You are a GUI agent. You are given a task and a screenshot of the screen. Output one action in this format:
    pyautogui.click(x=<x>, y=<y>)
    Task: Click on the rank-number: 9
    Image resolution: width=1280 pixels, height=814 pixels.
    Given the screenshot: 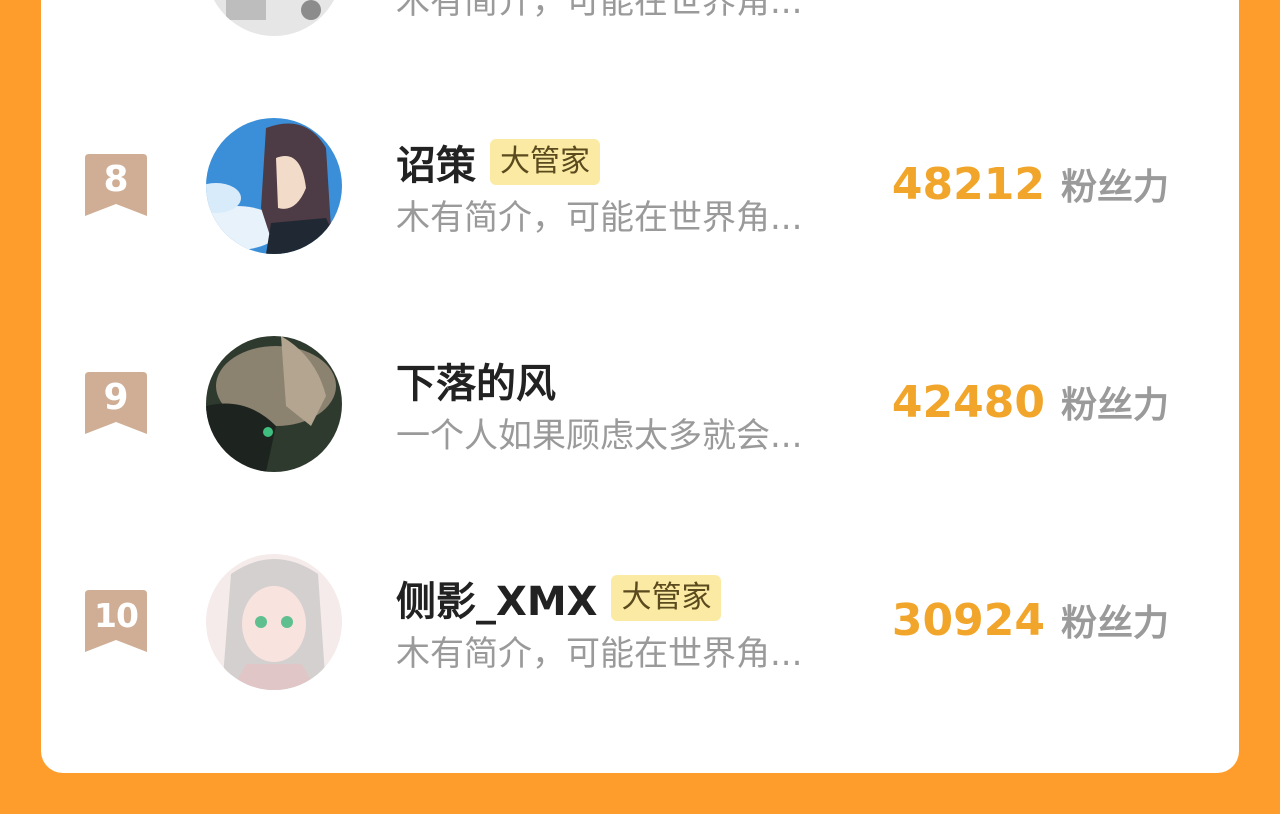 What is the action you would take?
    pyautogui.click(x=116, y=397)
    